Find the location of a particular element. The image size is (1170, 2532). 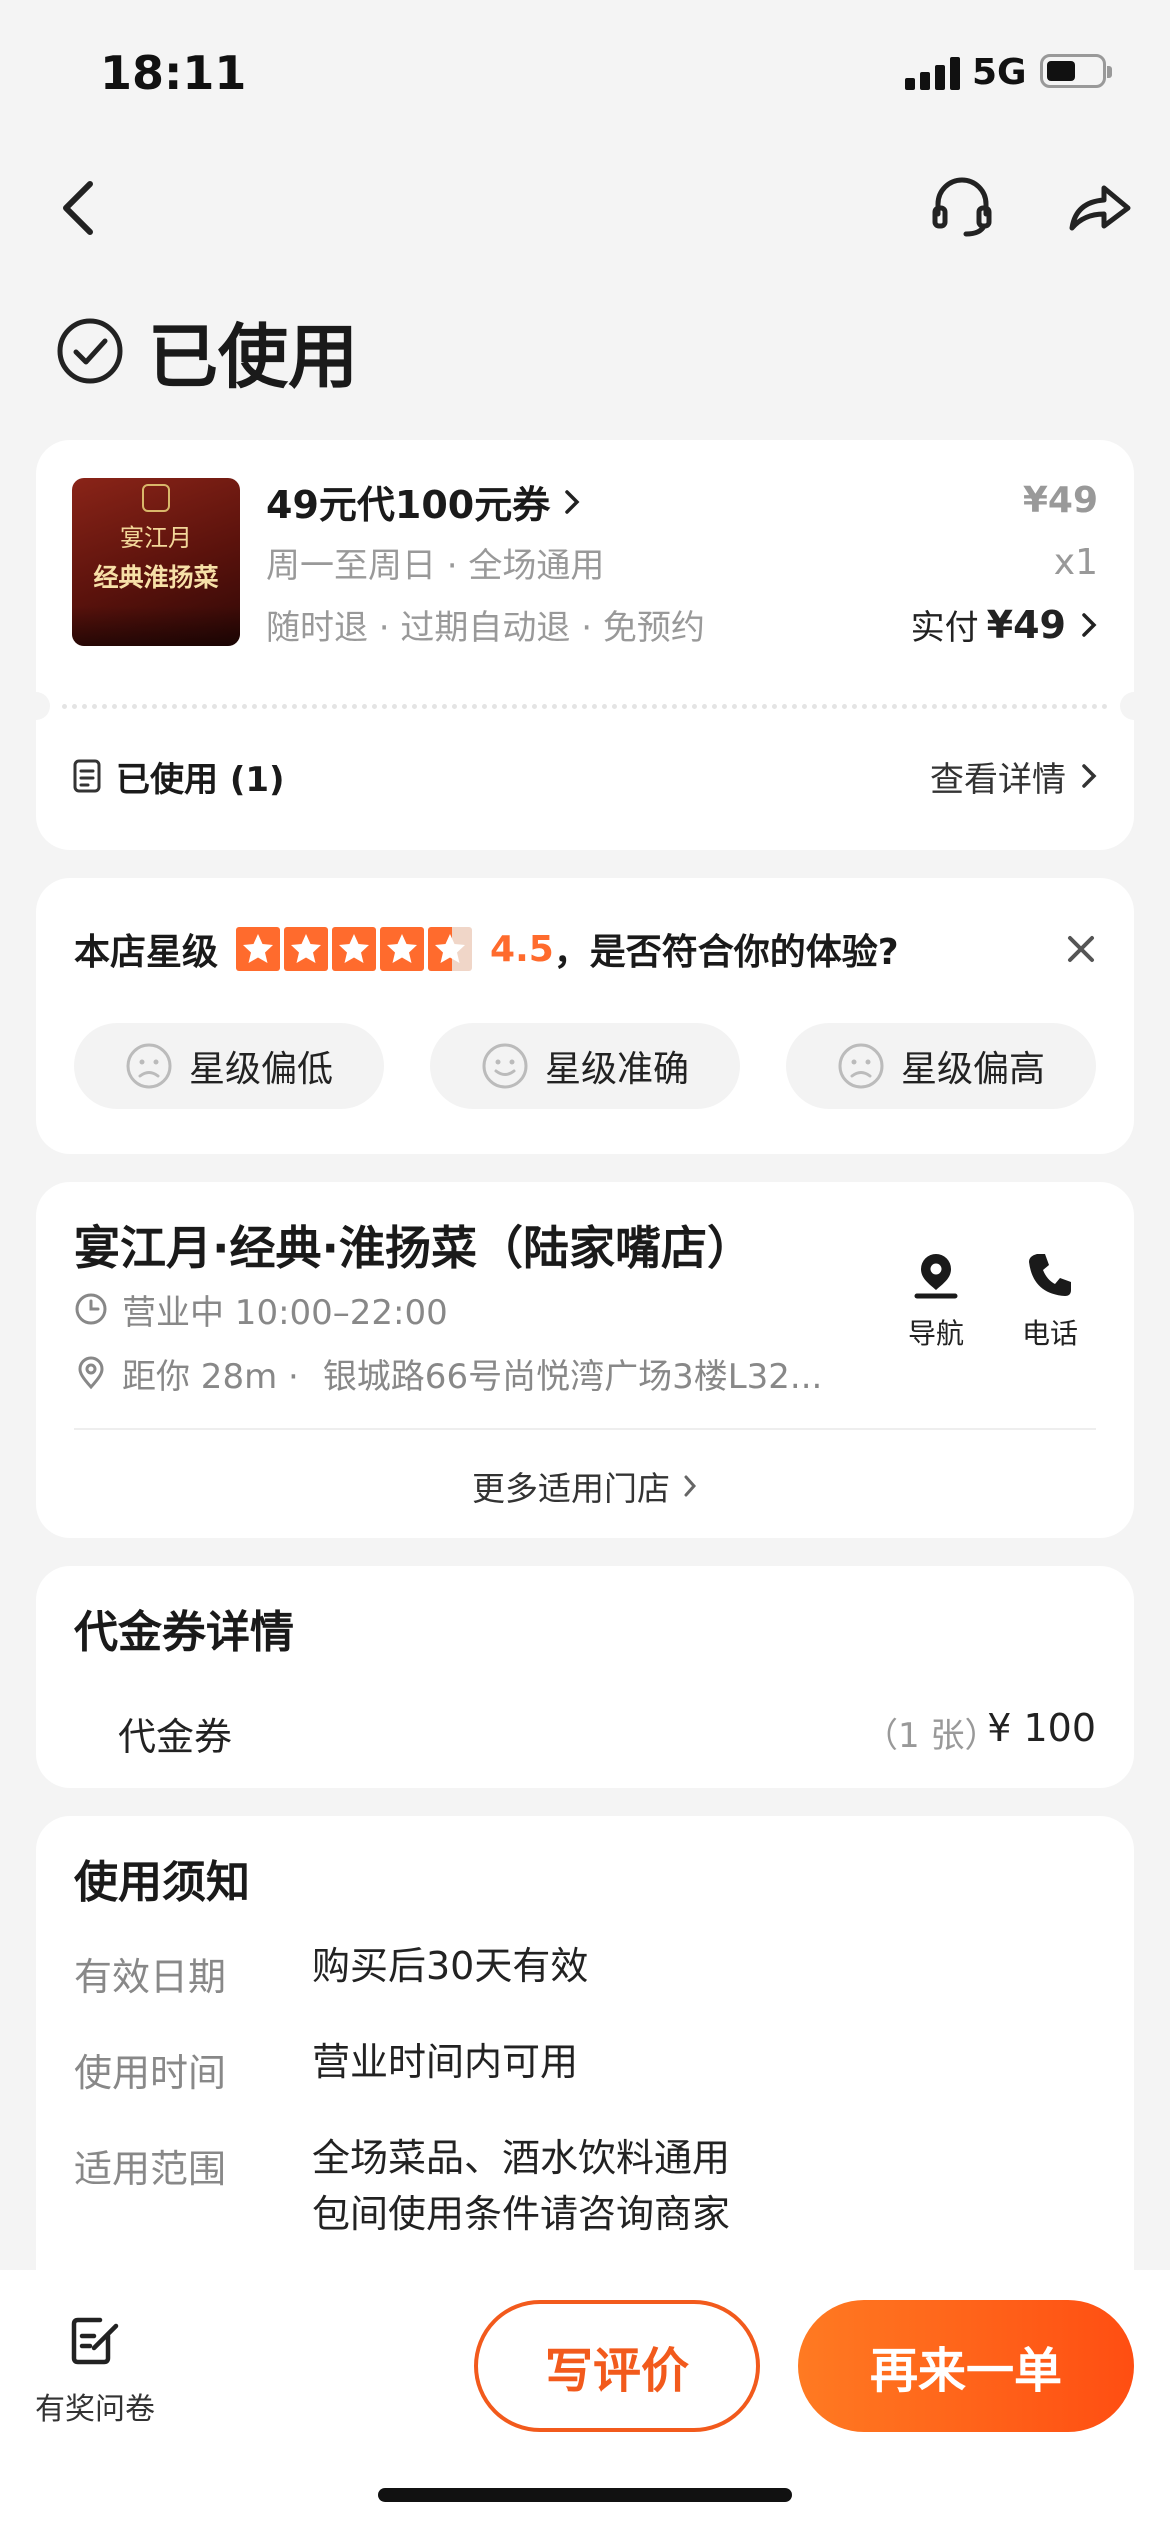

rating-prefix: 本店星级 is located at coordinates (146, 952).